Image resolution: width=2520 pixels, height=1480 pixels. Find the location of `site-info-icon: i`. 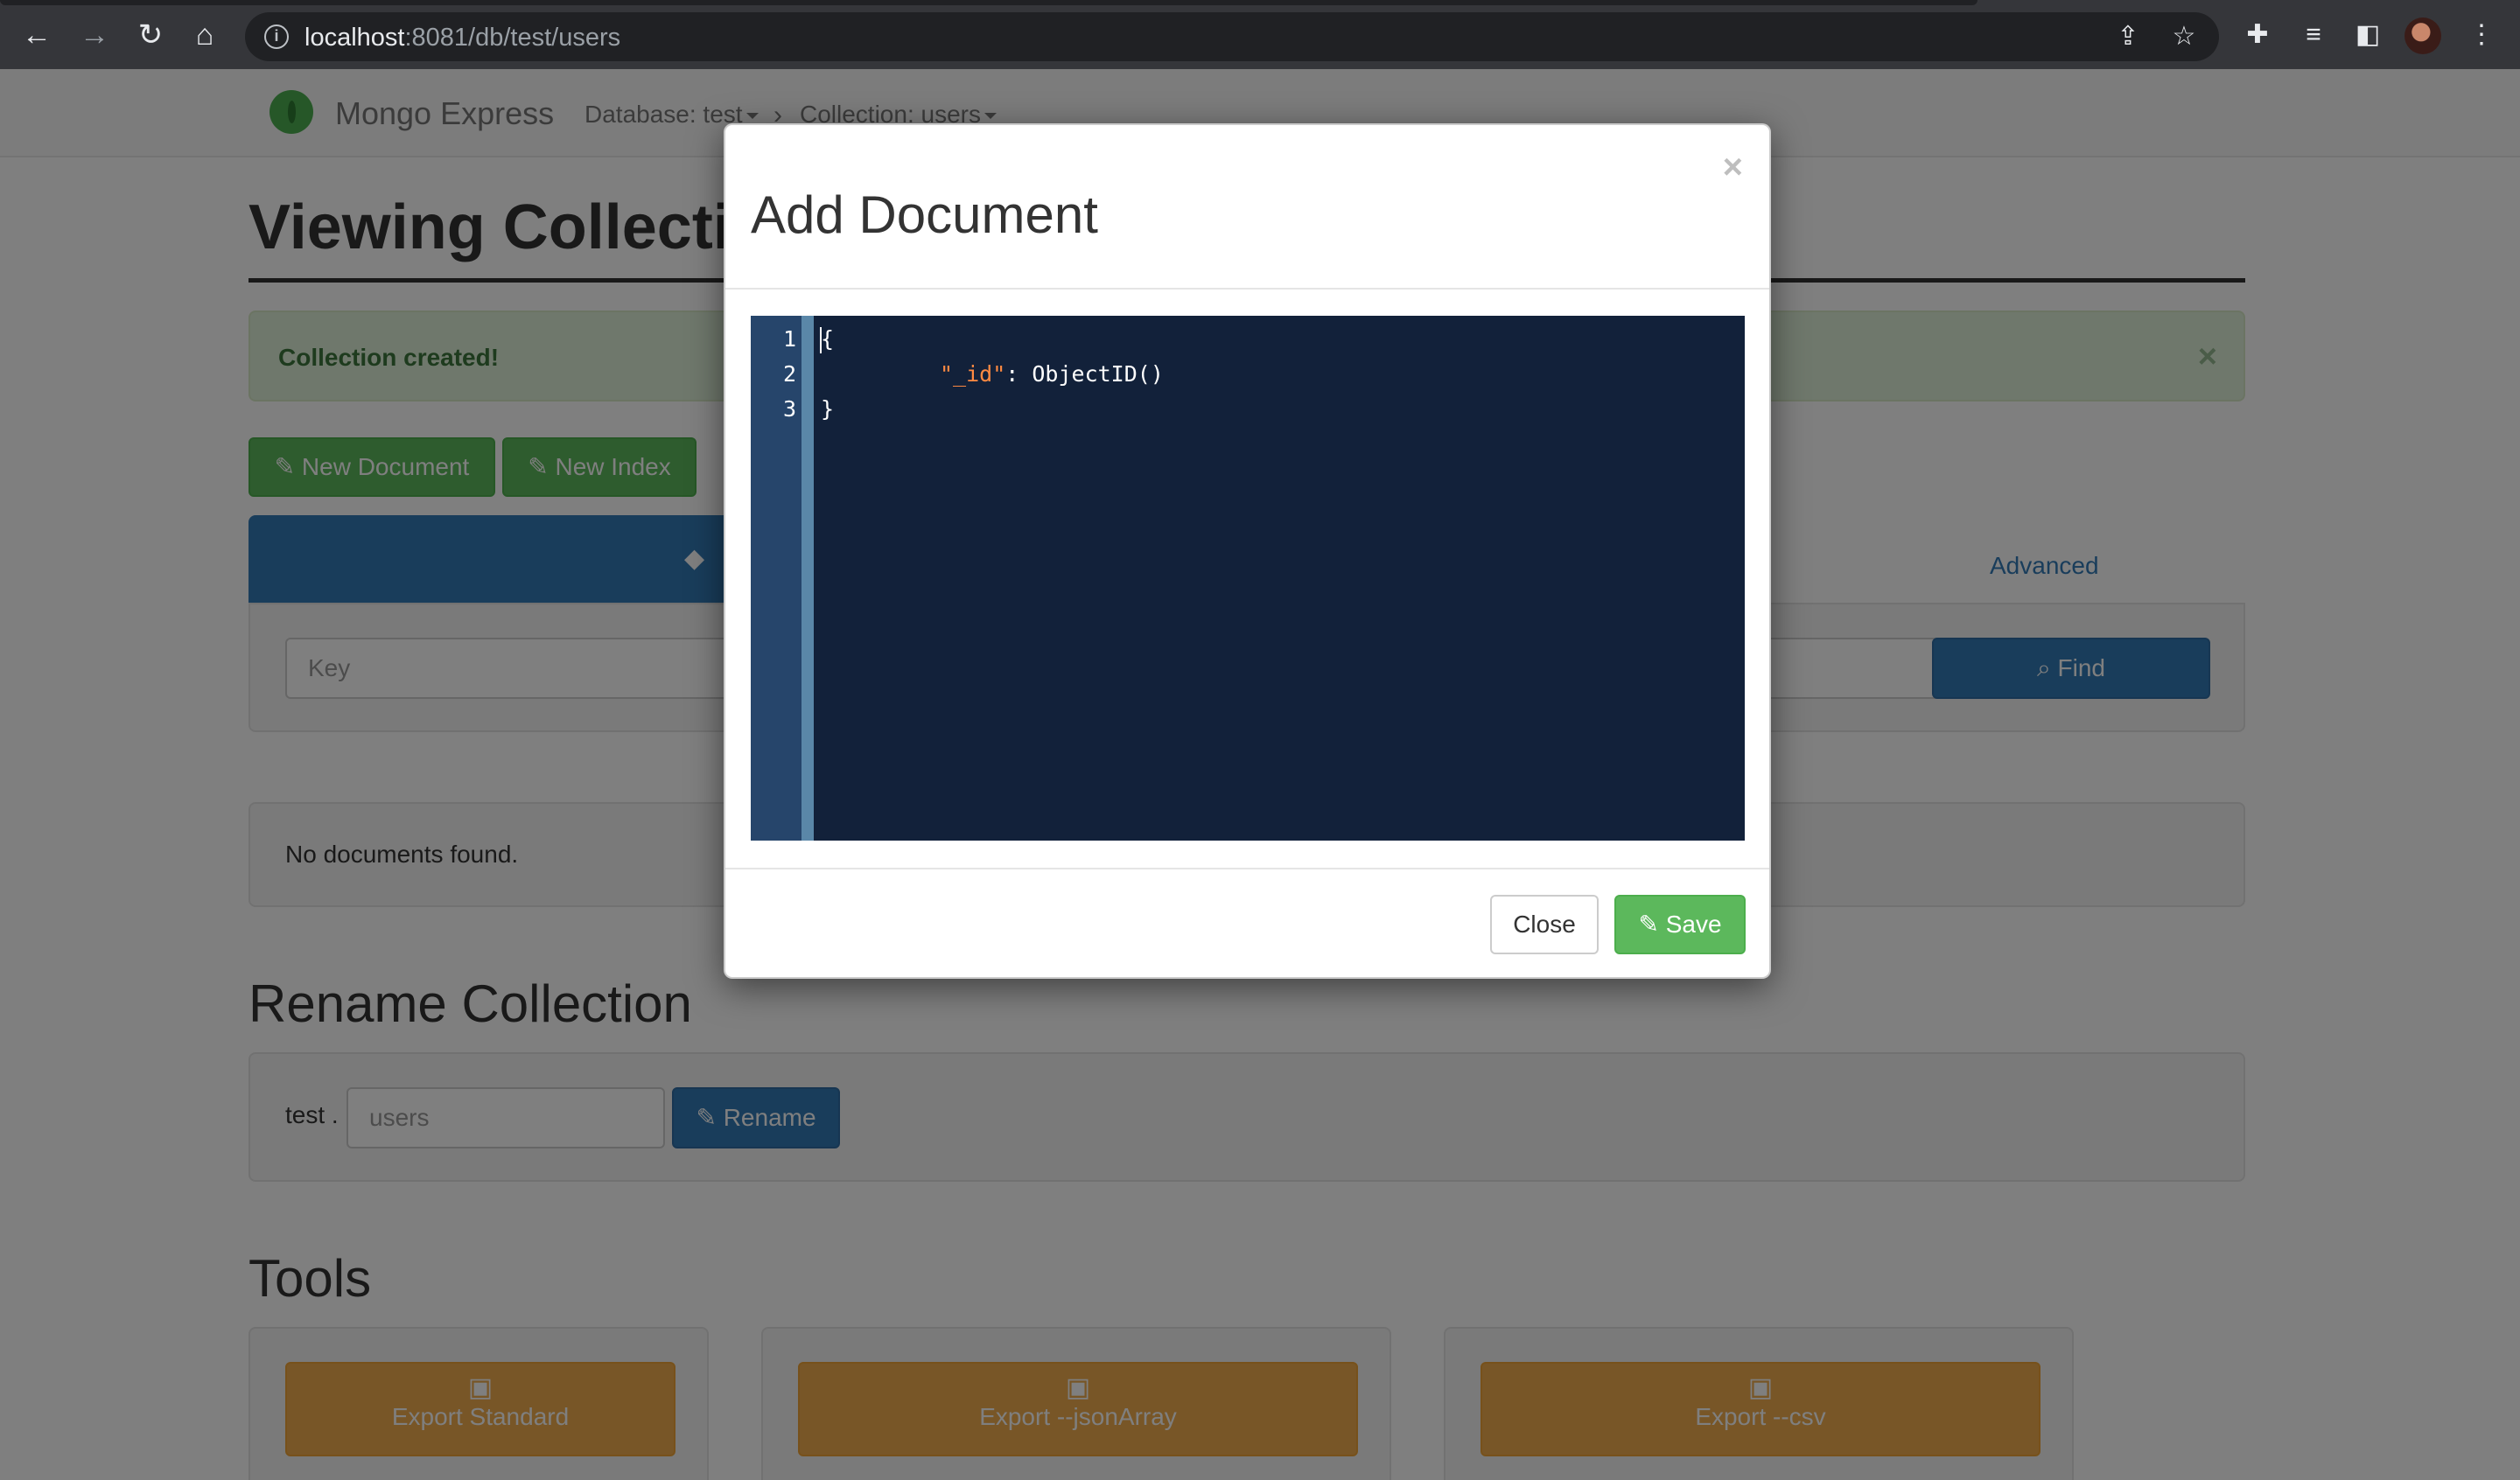

site-info-icon: i is located at coordinates (276, 36).